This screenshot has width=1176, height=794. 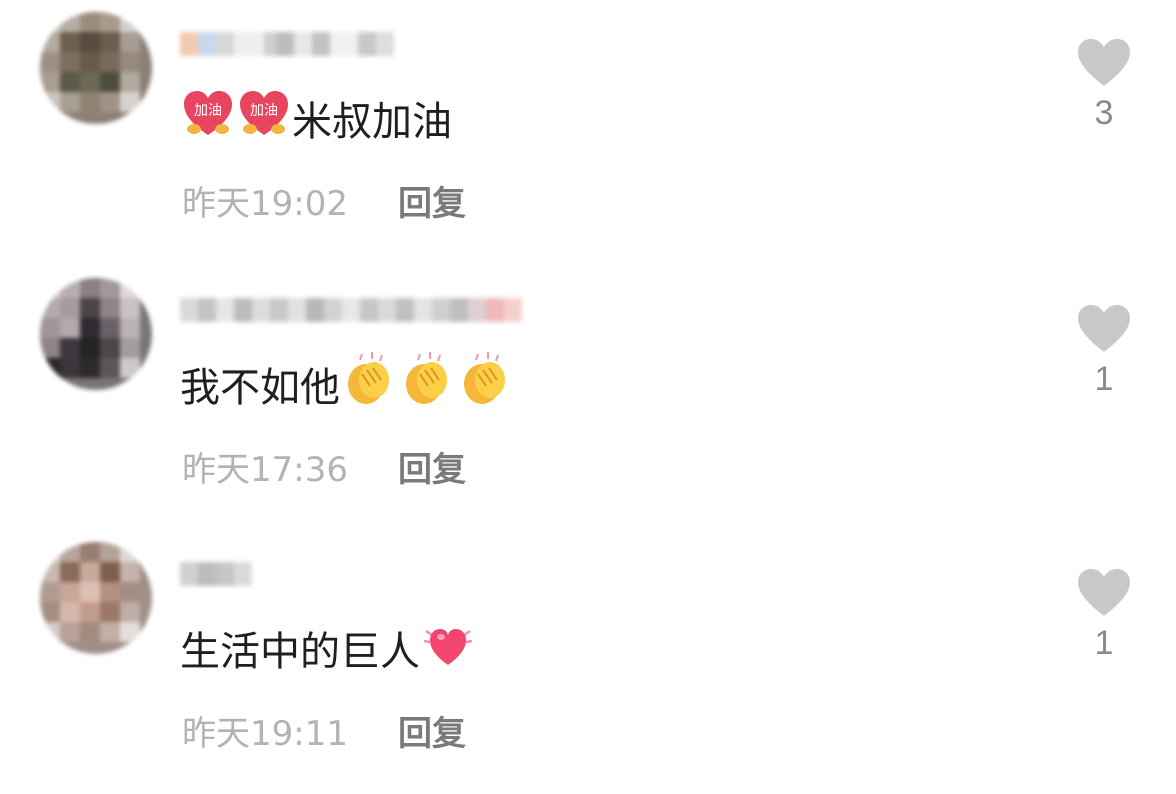 I want to click on comment-text: 加油 加油 米叔加油, so click(x=316, y=118).